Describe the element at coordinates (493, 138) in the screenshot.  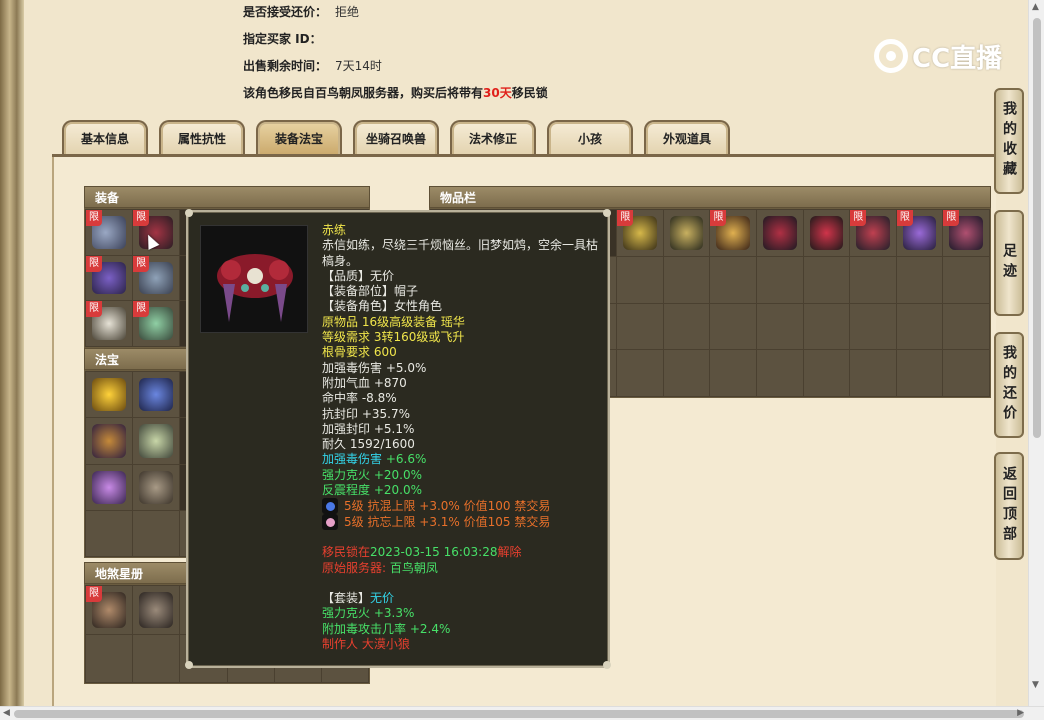
I see `tab-spell-mods: 法术修正` at that location.